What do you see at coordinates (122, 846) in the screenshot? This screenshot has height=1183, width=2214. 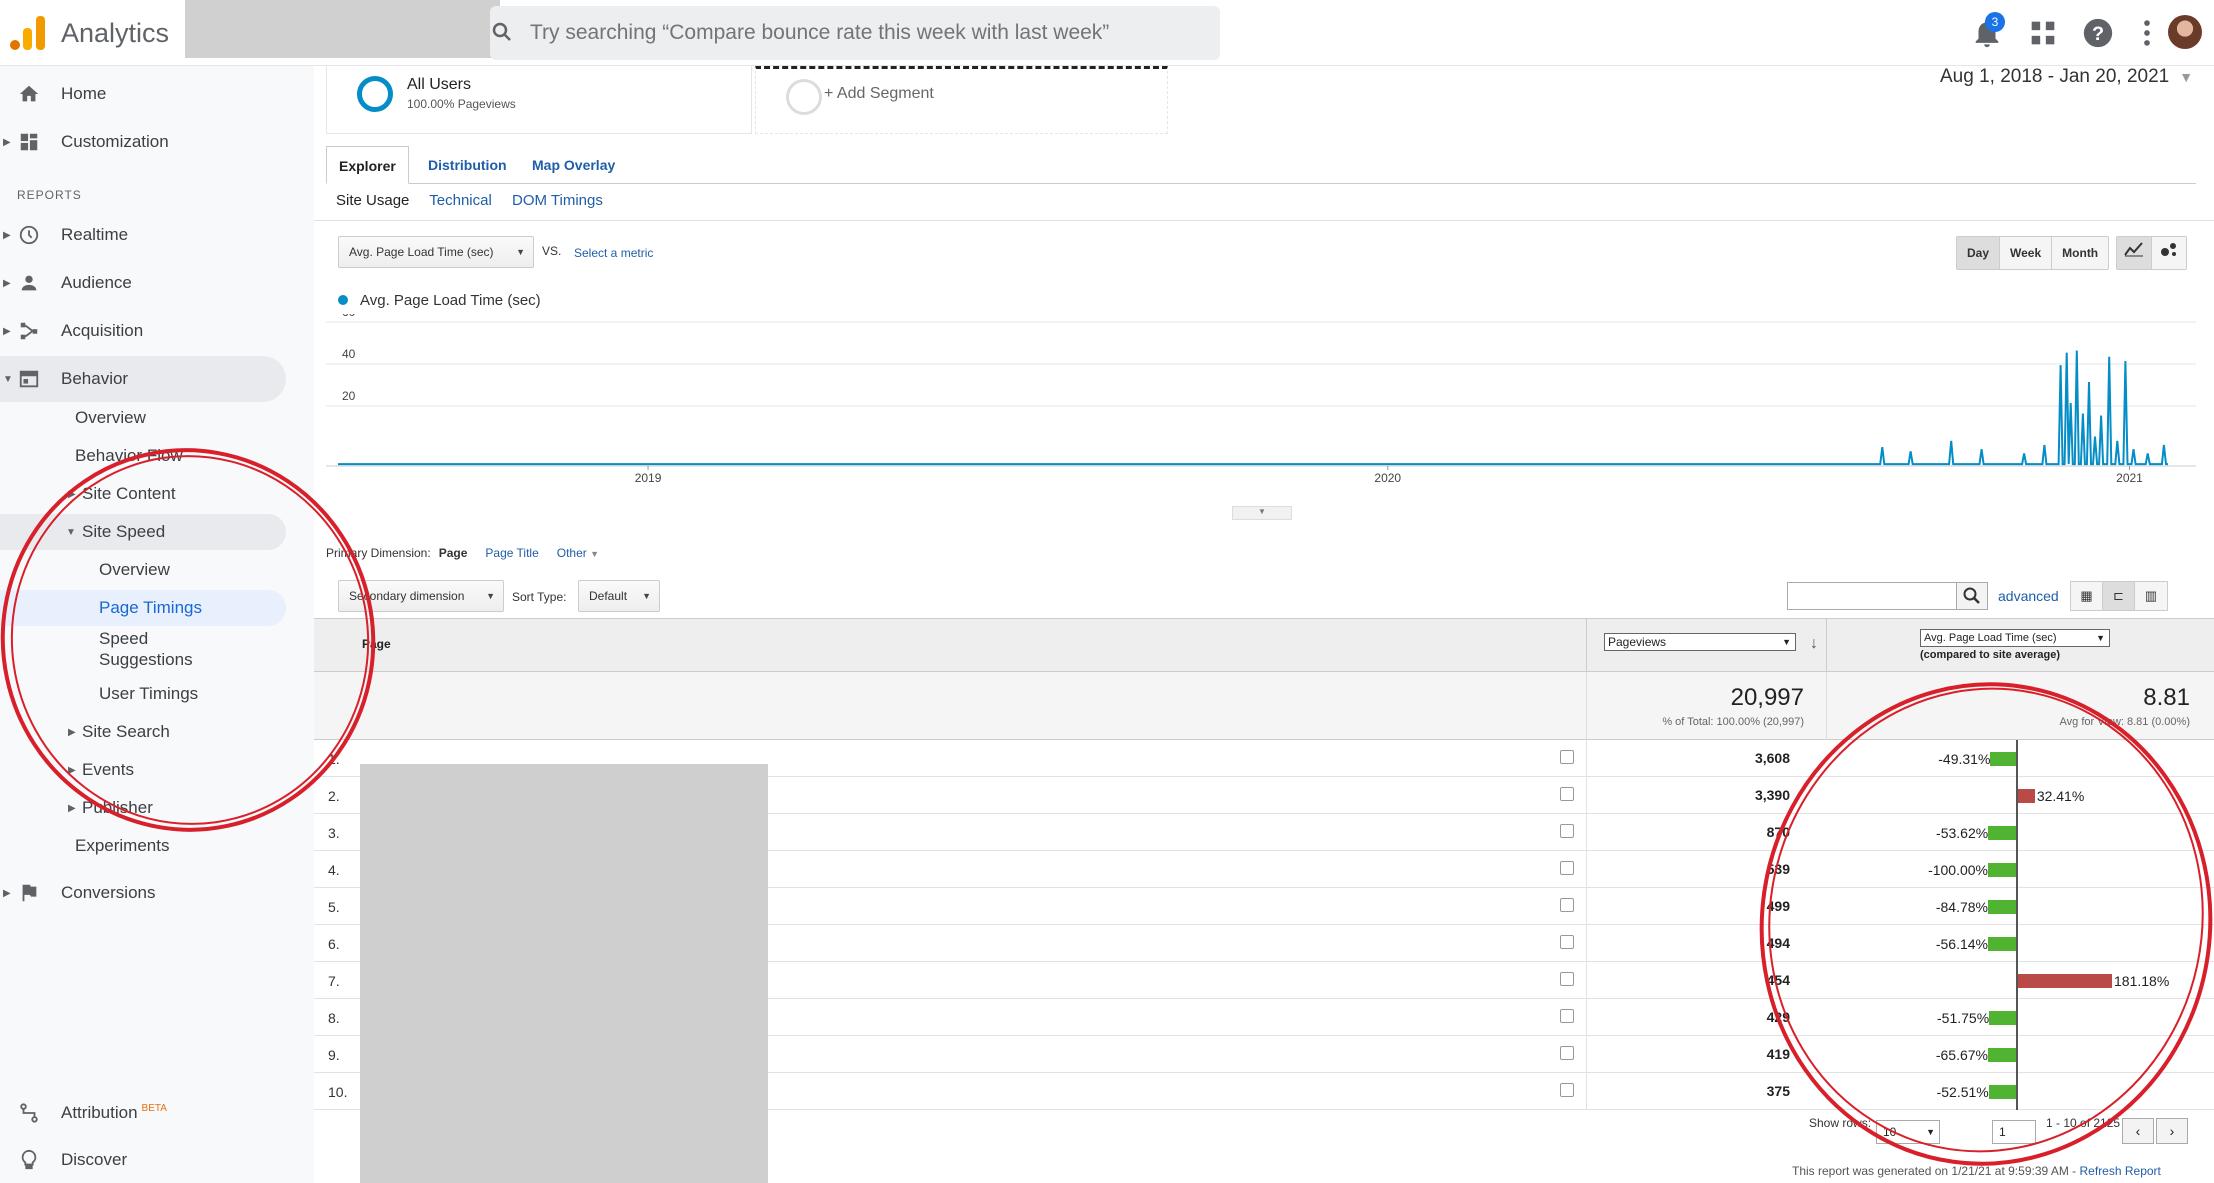 I see `sidebar-experiments: Experiments` at bounding box center [122, 846].